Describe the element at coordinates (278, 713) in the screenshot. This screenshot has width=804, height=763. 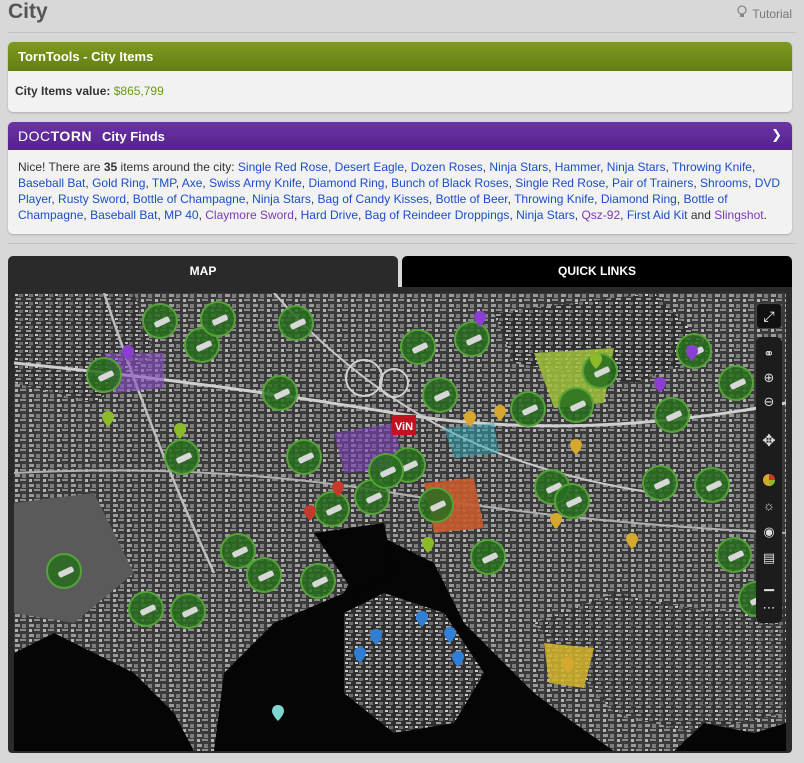
I see `teal-pin-icon` at that location.